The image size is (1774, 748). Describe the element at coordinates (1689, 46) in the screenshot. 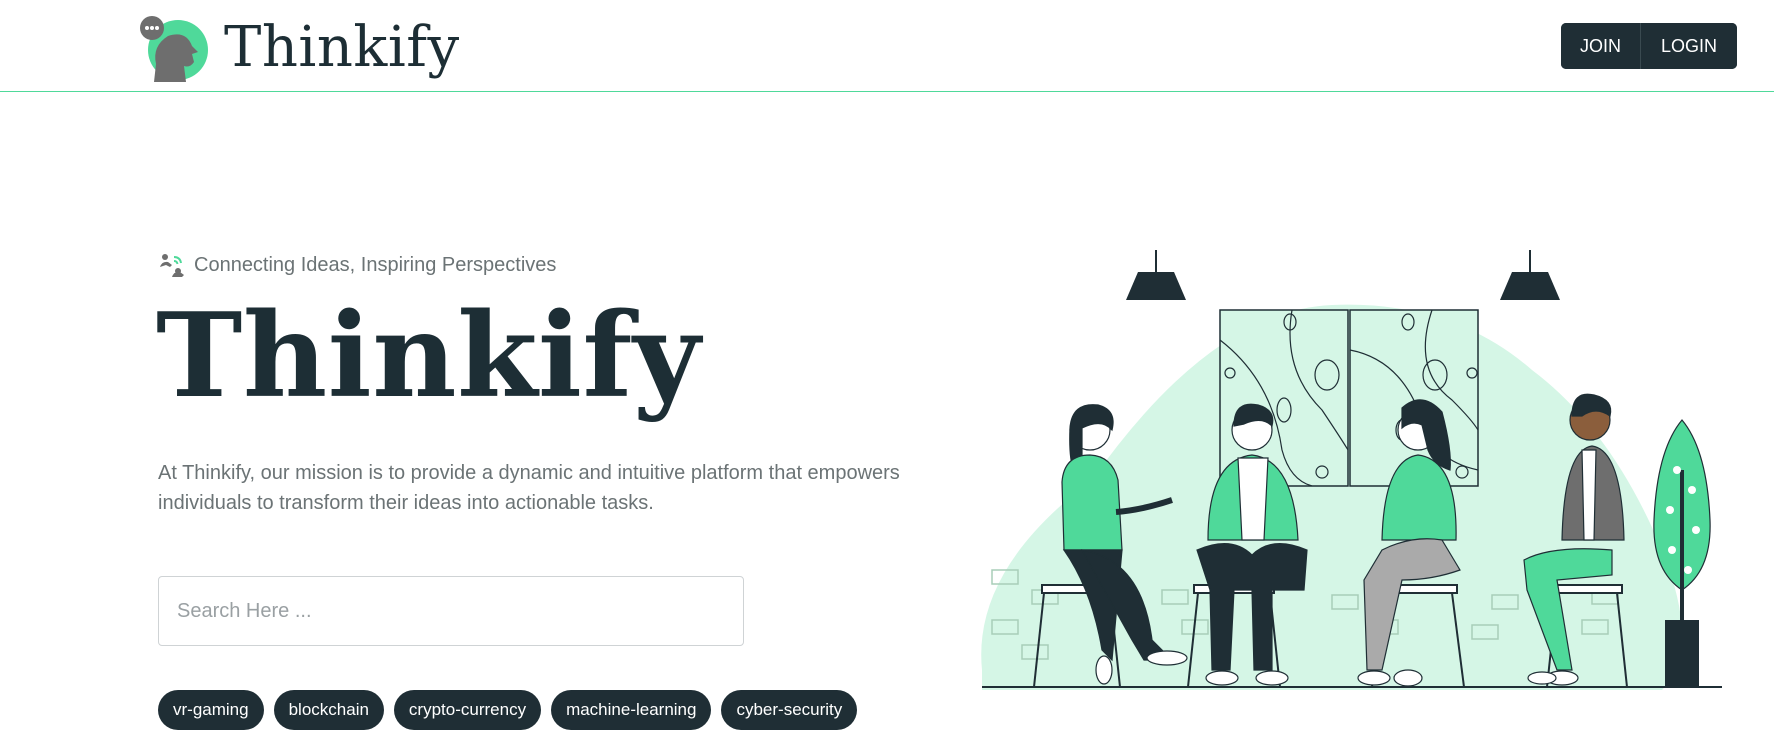

I see `login-button: LOGIN` at that location.